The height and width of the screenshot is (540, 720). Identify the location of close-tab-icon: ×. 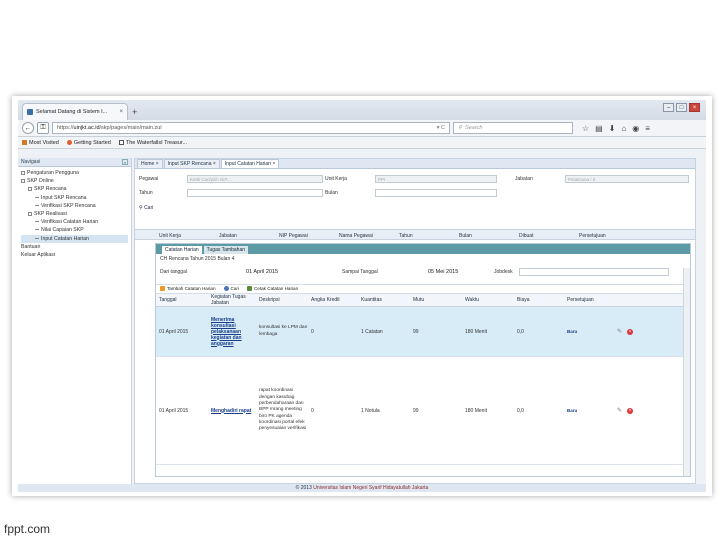
(121, 112).